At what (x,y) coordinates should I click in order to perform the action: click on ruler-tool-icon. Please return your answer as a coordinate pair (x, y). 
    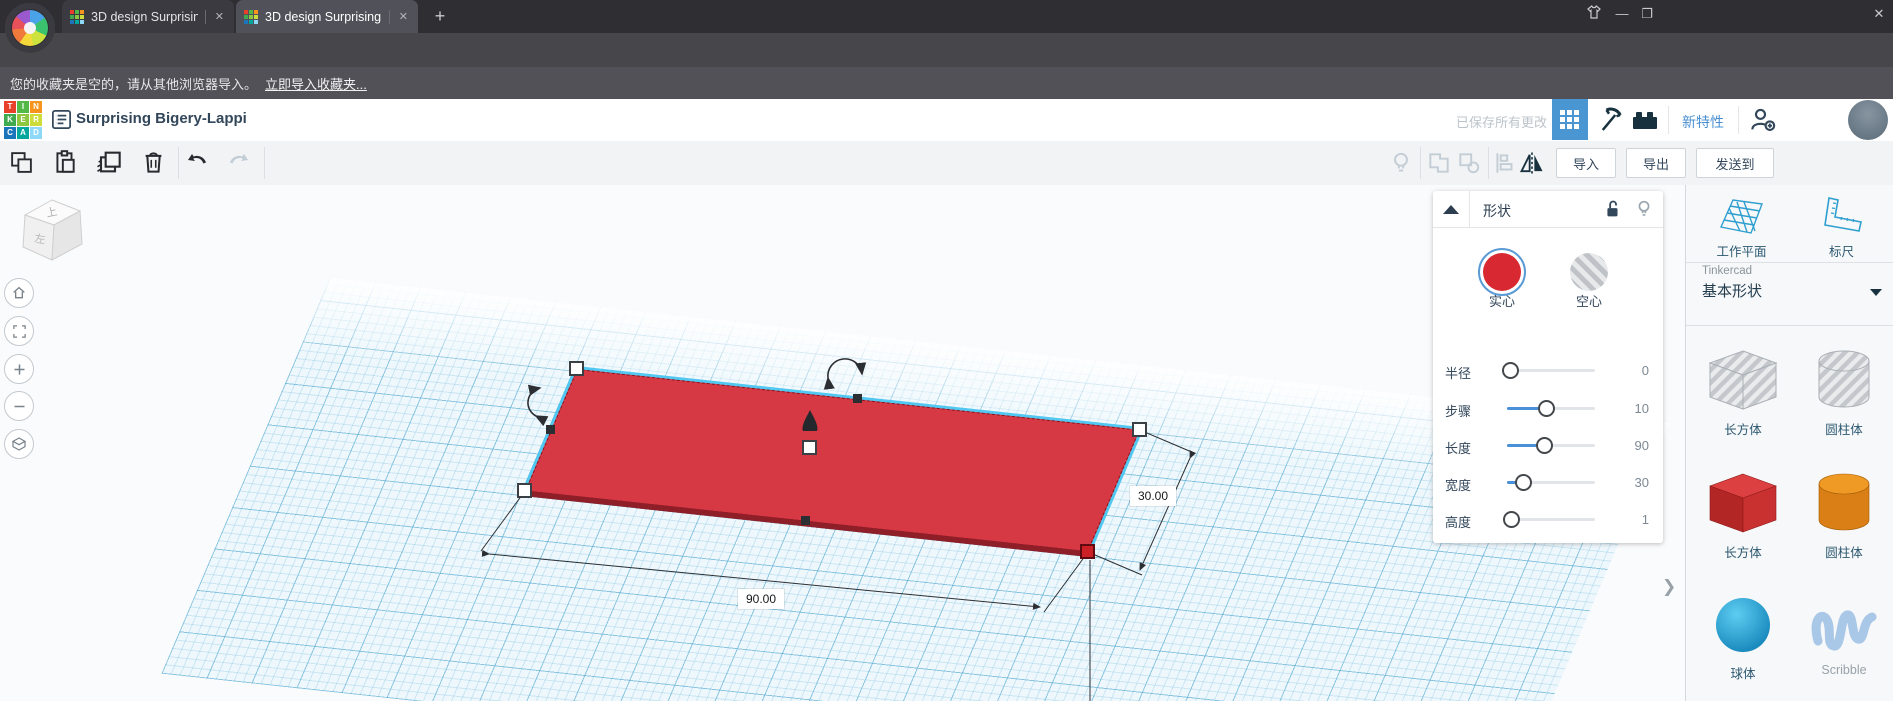
    Looking at the image, I should click on (1842, 216).